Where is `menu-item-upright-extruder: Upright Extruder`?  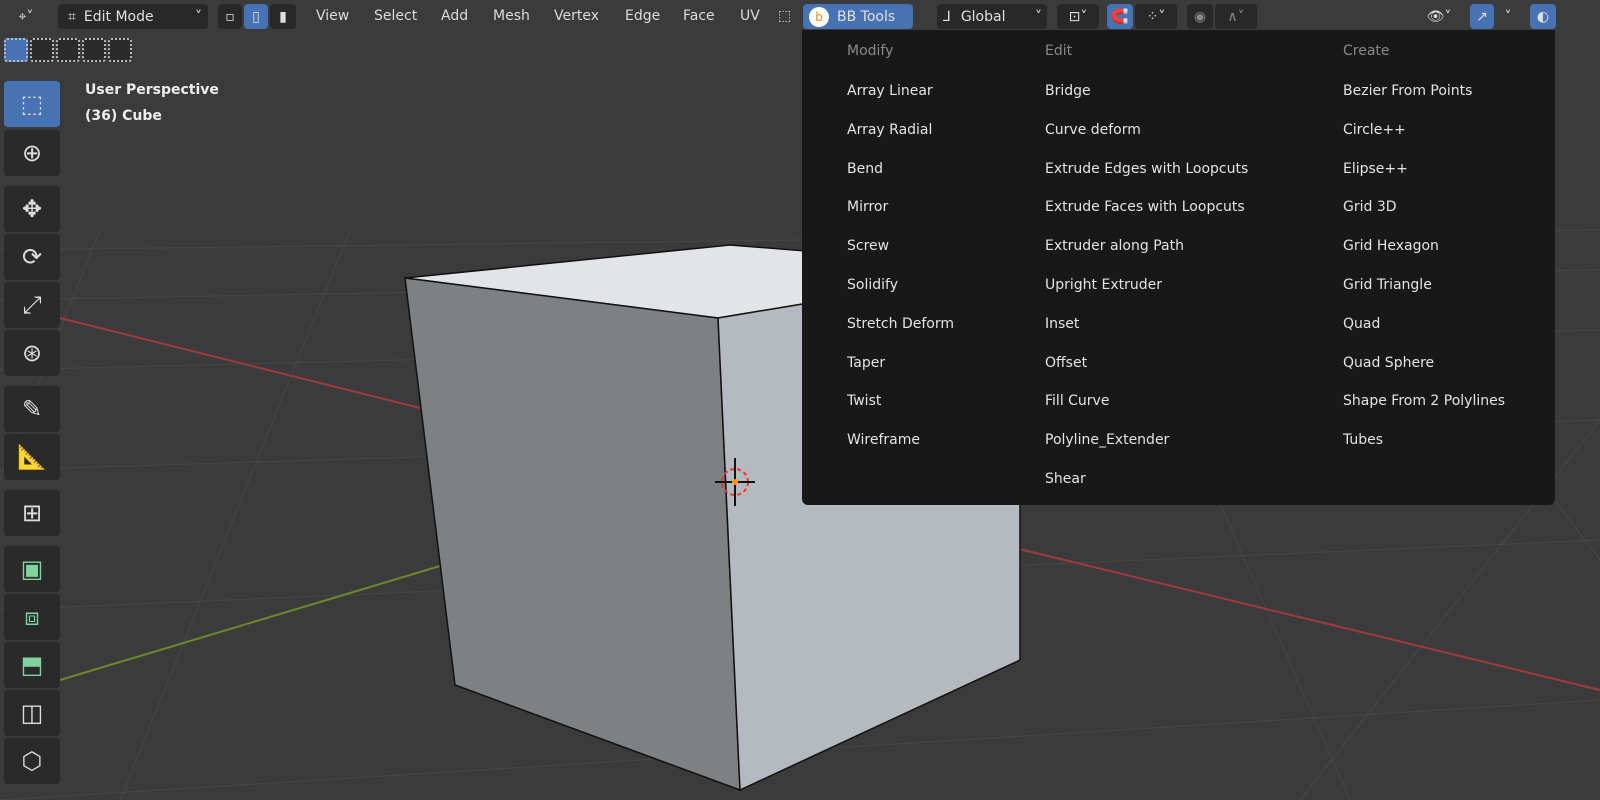 menu-item-upright-extruder: Upright Extruder is located at coordinates (1103, 285).